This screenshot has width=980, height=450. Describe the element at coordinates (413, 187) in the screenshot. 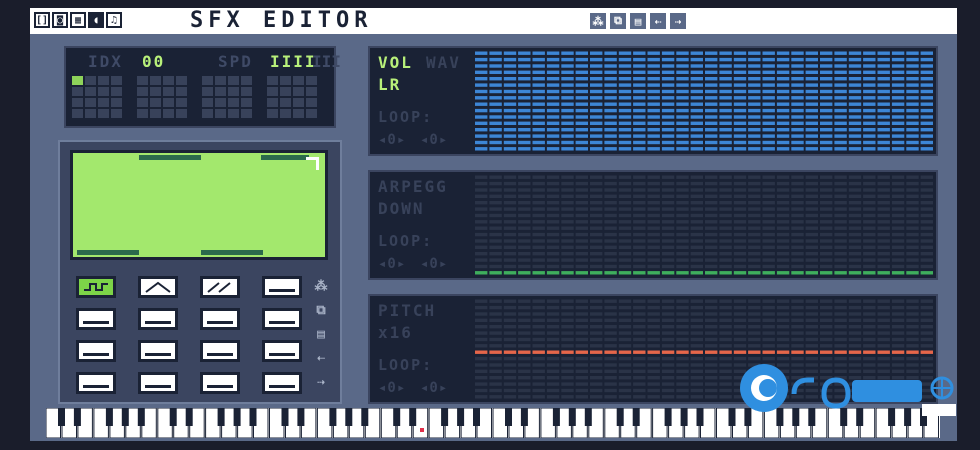

I see `envelope-mode-label: ARPEGG` at that location.